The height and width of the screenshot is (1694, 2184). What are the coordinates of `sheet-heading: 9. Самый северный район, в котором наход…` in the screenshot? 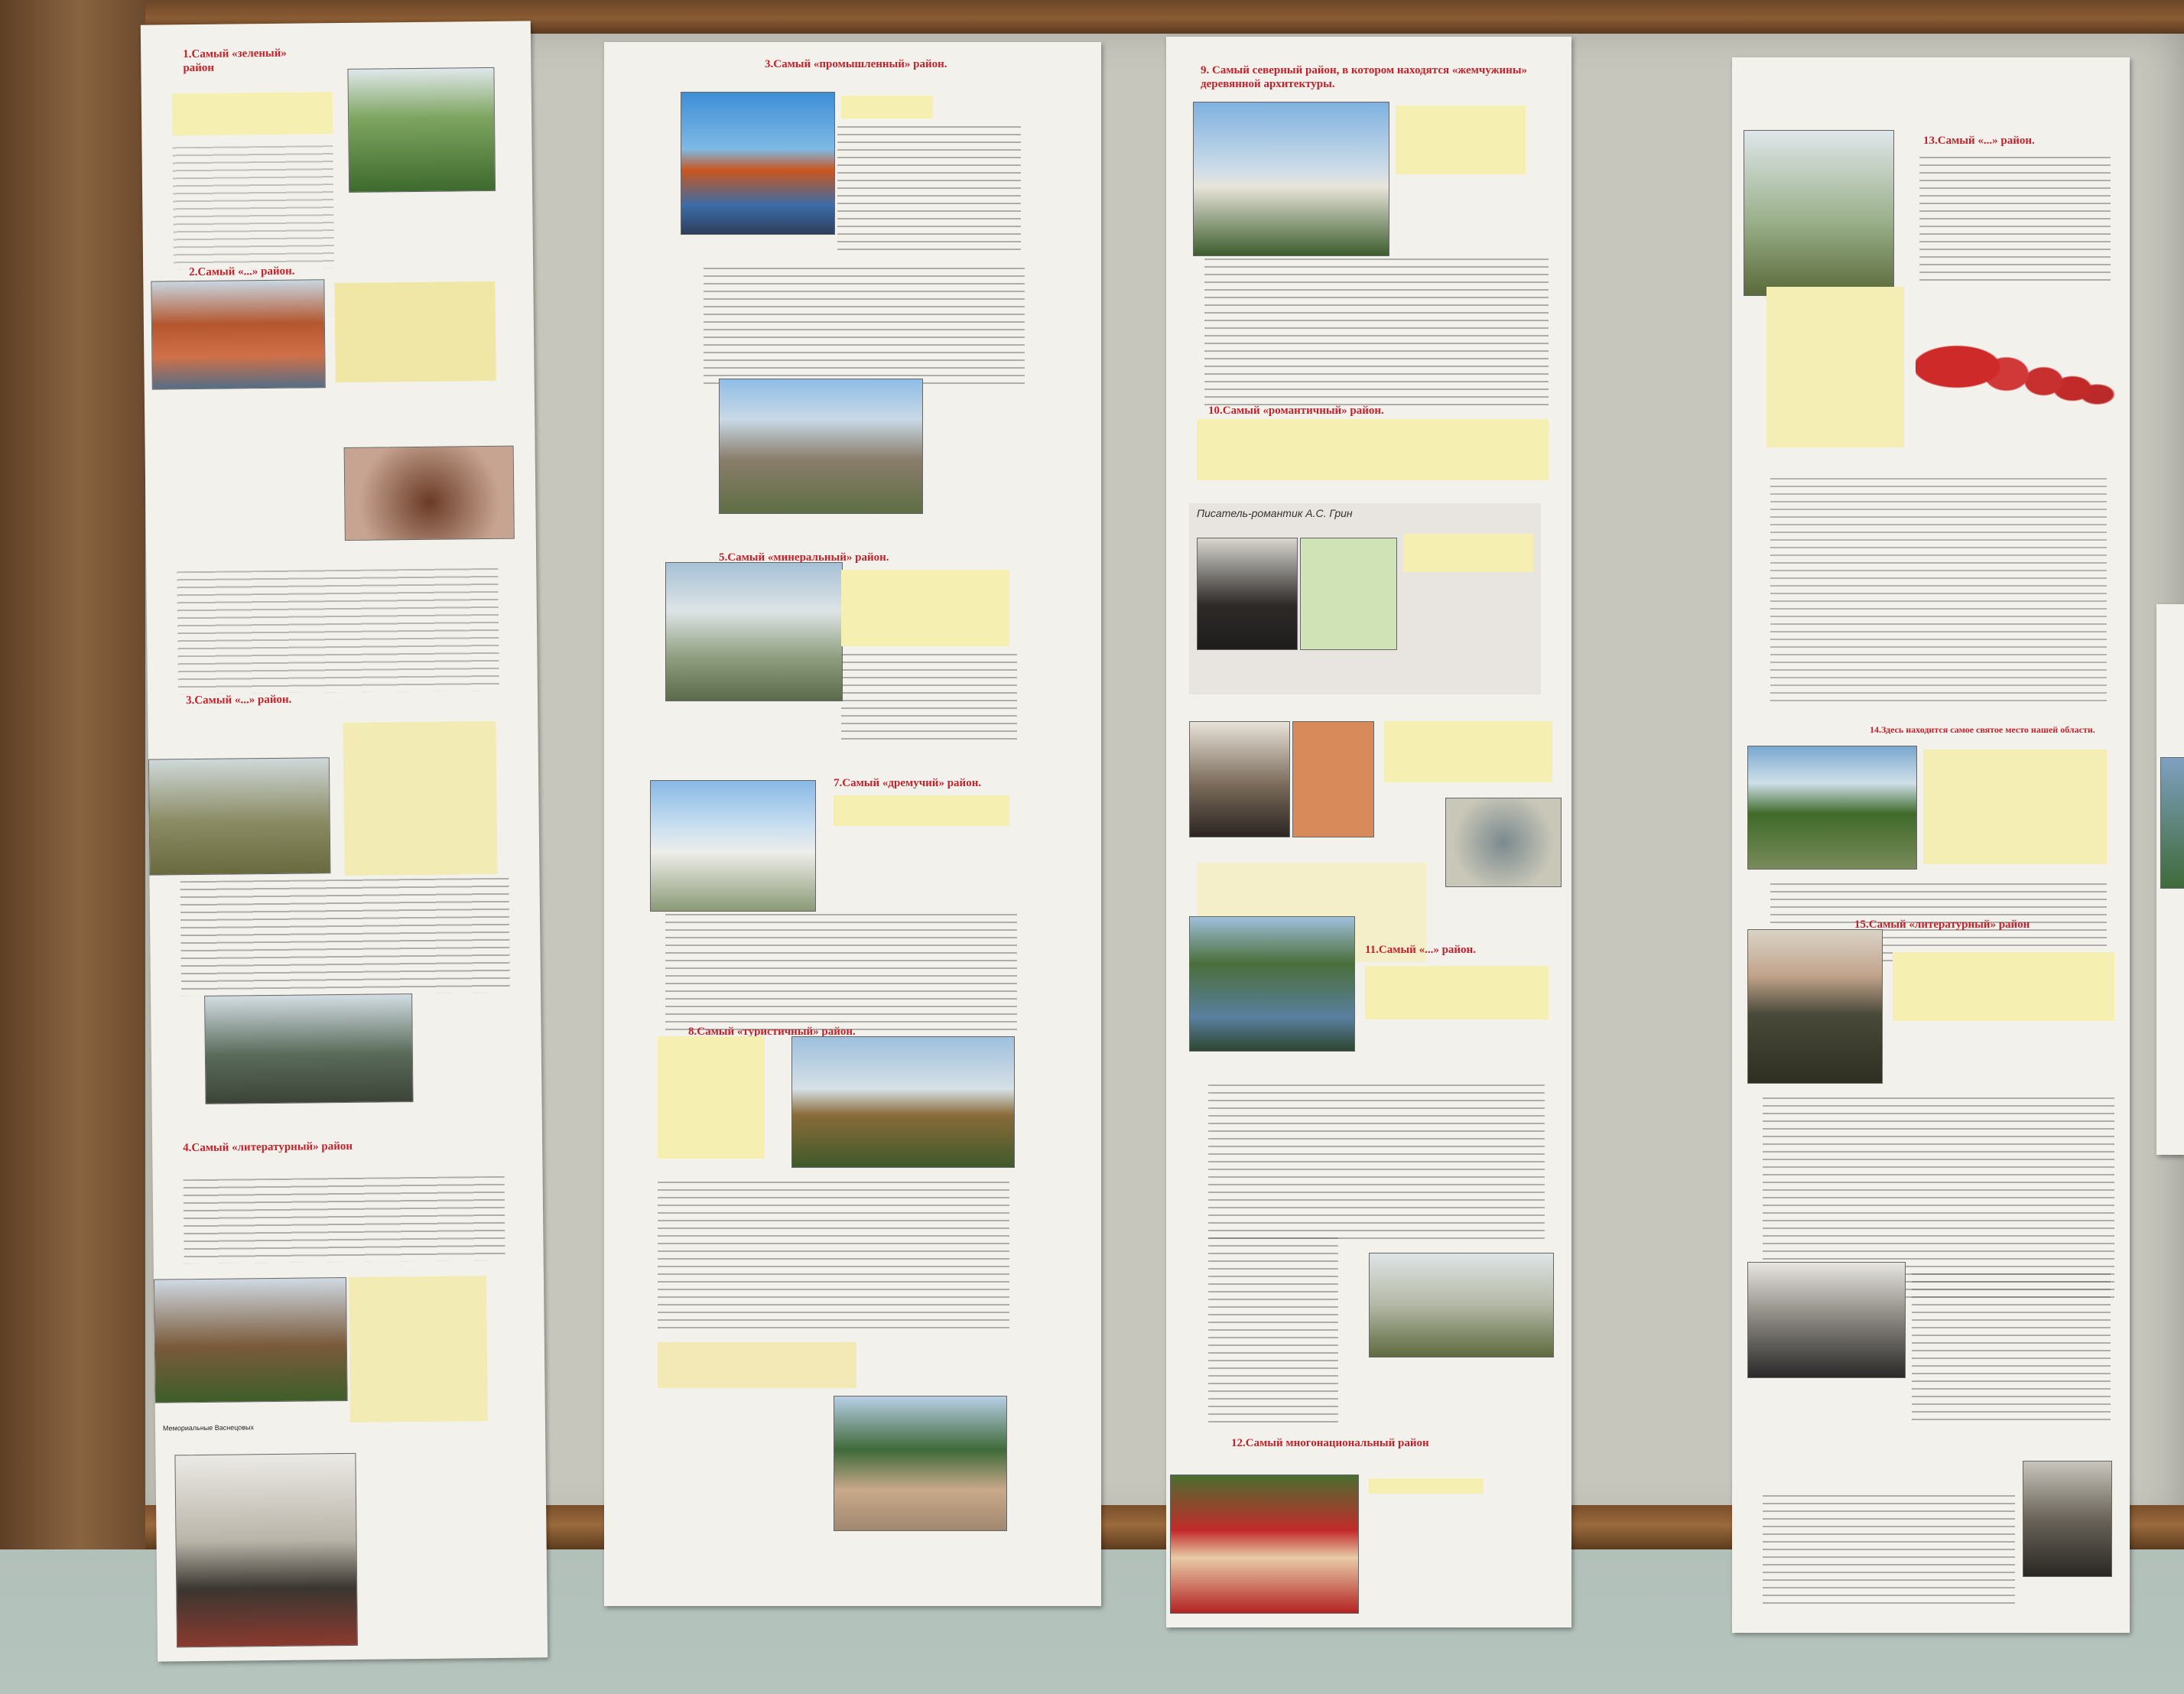 It's located at (1364, 77).